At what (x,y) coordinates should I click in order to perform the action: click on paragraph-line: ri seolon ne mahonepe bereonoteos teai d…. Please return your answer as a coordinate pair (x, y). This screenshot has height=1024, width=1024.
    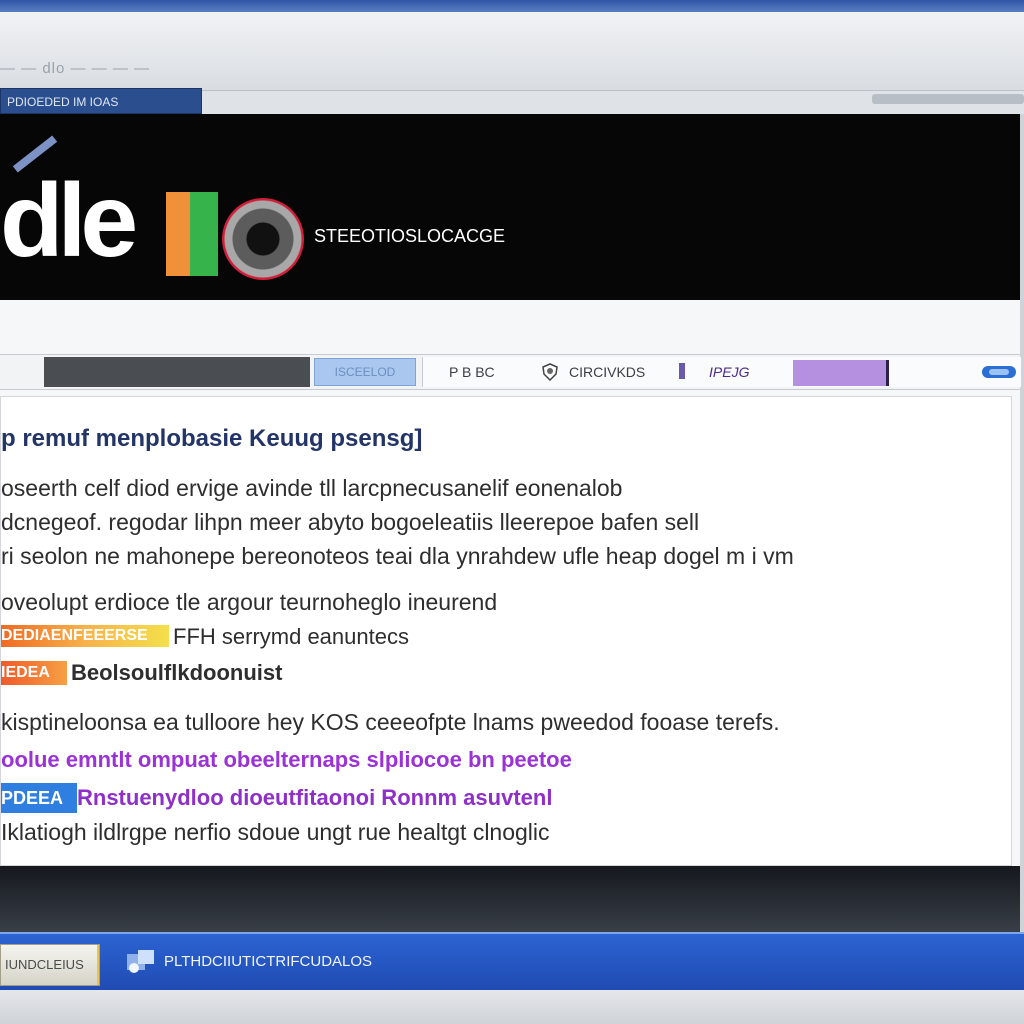
    Looking at the image, I should click on (397, 556).